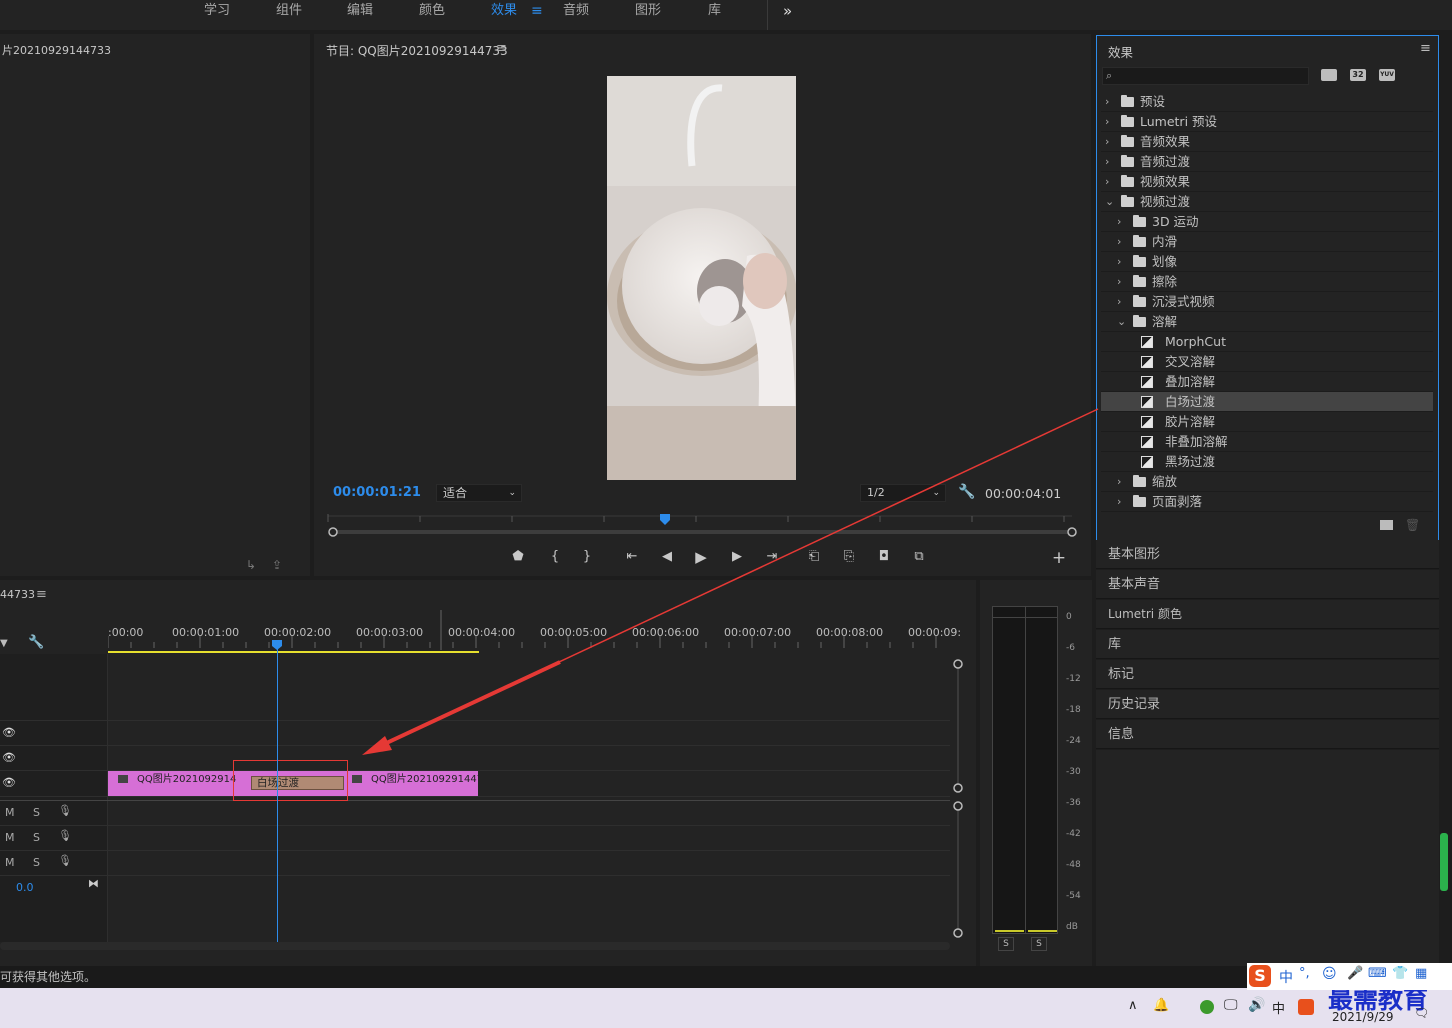 Image resolution: width=1452 pixels, height=1028 pixels. I want to click on effects-tree-item: › 划像, so click(1267, 262).